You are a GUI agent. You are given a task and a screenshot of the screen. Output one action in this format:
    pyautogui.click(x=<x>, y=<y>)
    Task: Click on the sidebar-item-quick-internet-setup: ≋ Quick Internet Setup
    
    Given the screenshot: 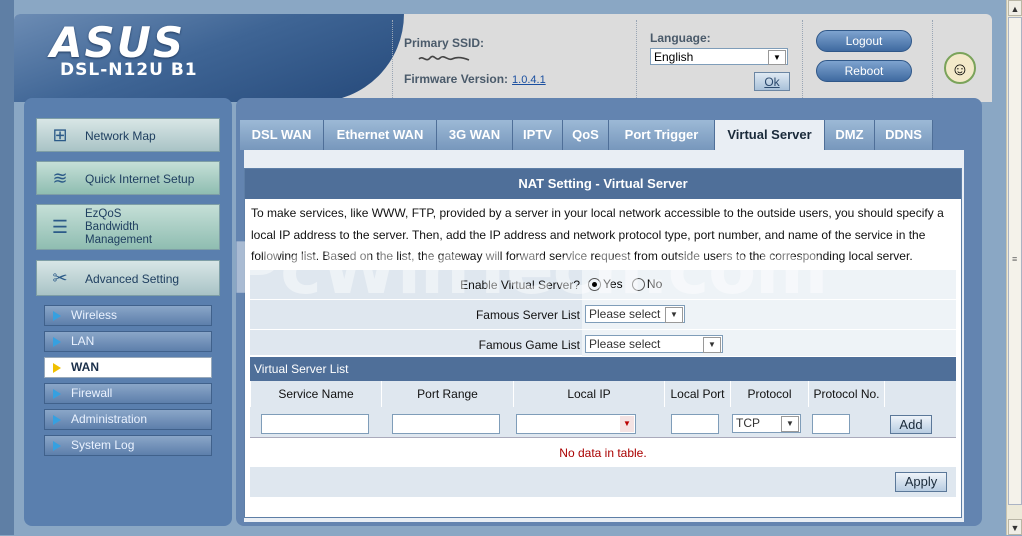 What is the action you would take?
    pyautogui.click(x=128, y=178)
    